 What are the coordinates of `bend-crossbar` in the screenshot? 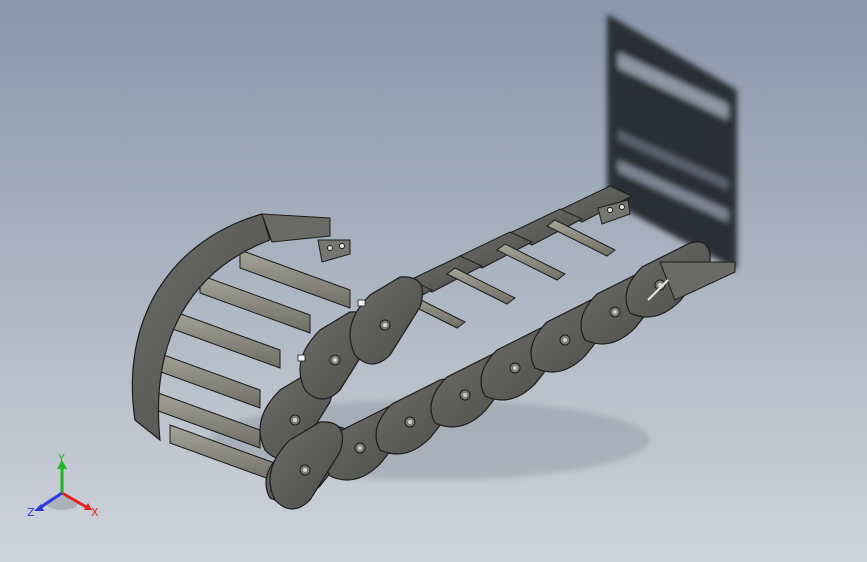 It's located at (225, 339).